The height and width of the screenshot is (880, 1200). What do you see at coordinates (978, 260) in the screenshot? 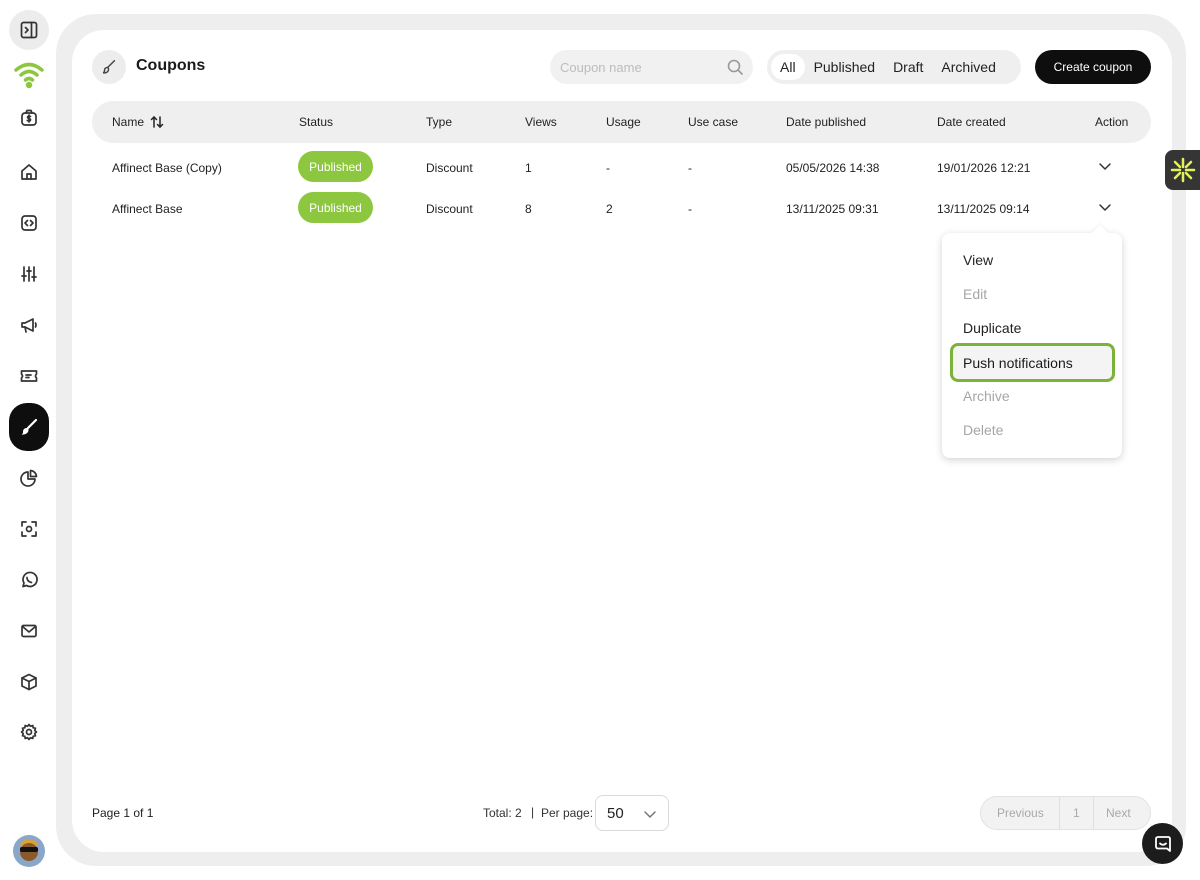
I see `menu-item-view: View` at bounding box center [978, 260].